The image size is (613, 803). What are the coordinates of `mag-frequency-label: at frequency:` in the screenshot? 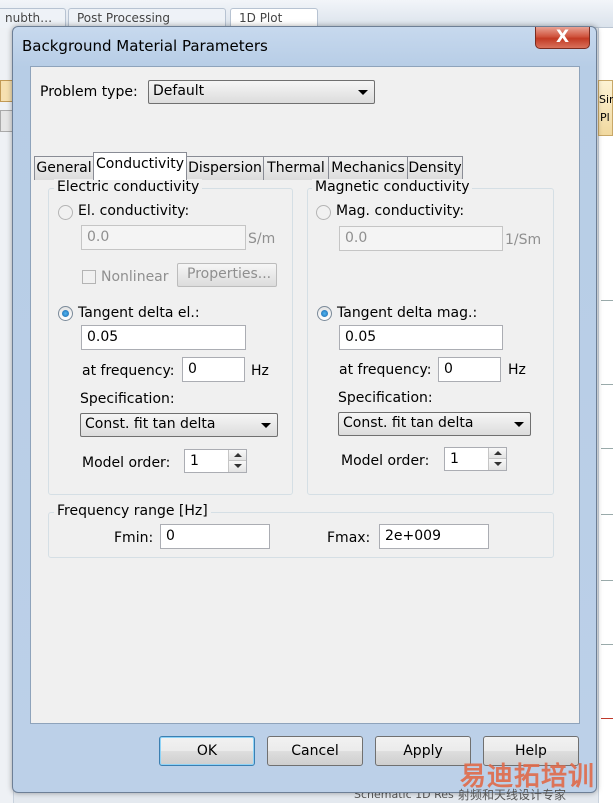 It's located at (385, 370).